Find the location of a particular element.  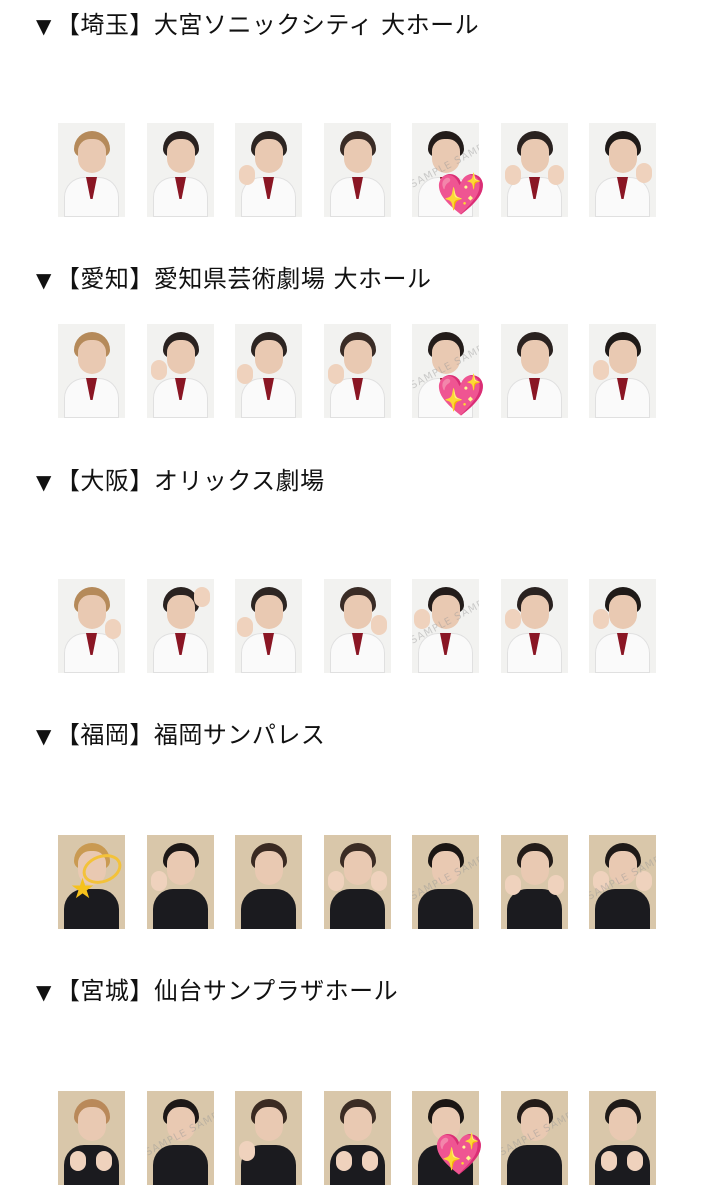

section-title: 【愛知】愛知県芸術劇場 大ホール is located at coordinates (243, 279).